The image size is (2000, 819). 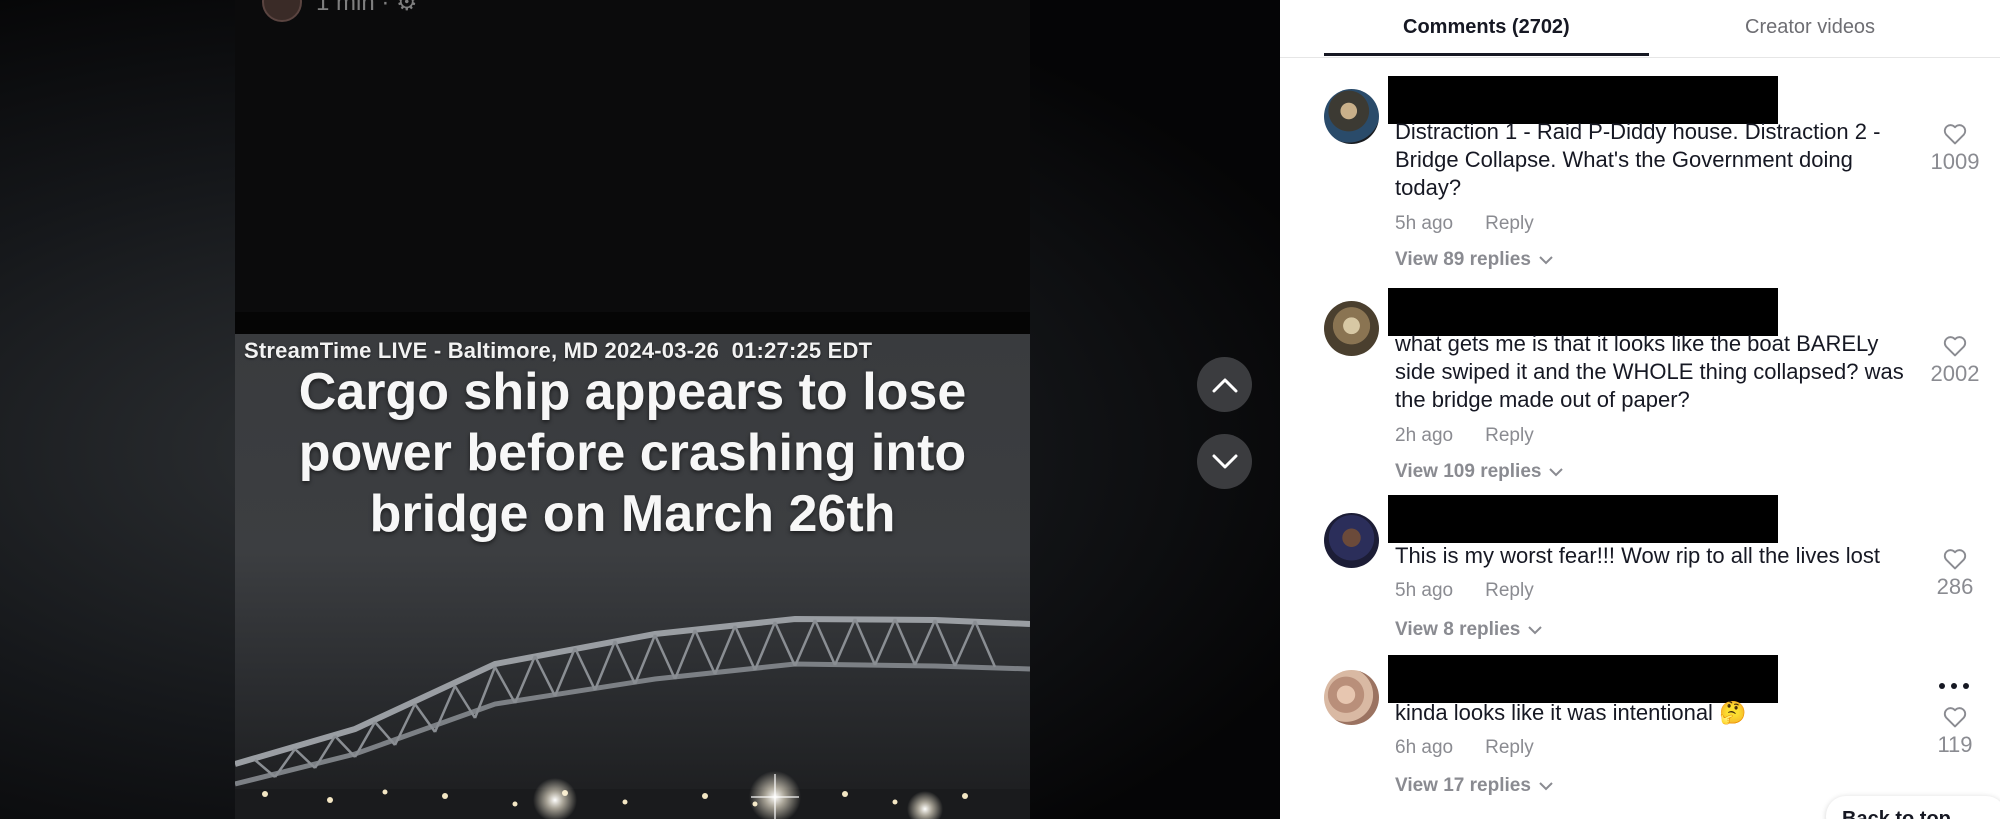 What do you see at coordinates (1913, 807) in the screenshot?
I see `back-to-top-button: Back to top` at bounding box center [1913, 807].